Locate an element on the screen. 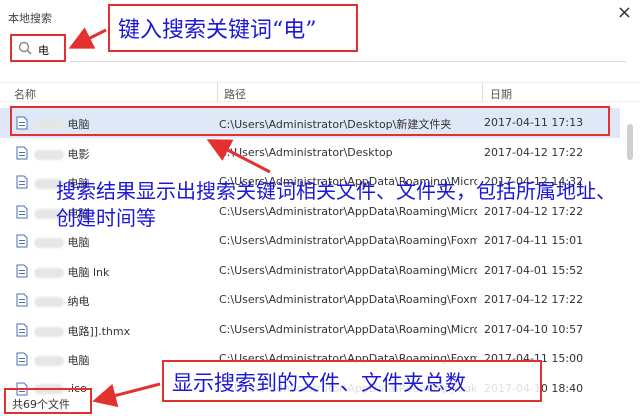  search-arrow is located at coordinates (87, 38).